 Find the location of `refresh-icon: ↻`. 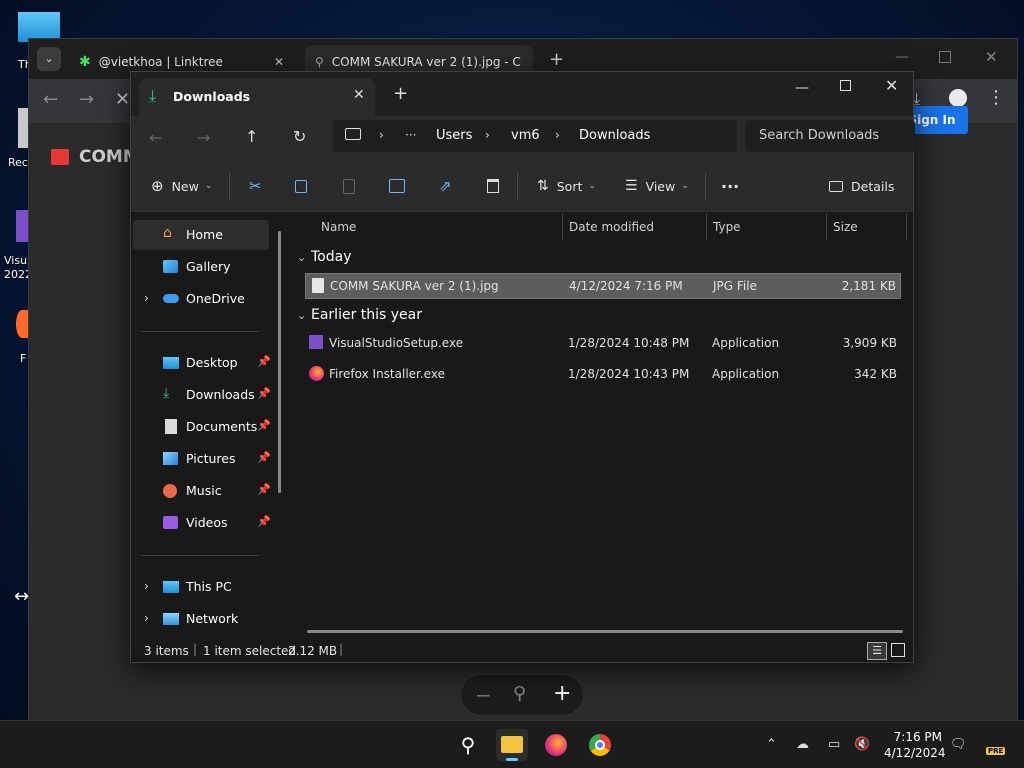

refresh-icon: ↻ is located at coordinates (299, 136).